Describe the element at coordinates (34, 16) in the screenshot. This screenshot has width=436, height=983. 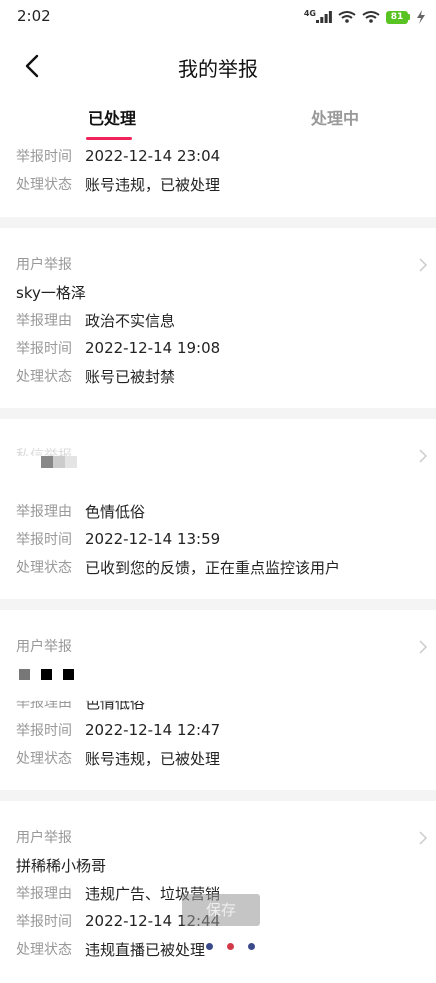
I see `status-time: 2:02` at that location.